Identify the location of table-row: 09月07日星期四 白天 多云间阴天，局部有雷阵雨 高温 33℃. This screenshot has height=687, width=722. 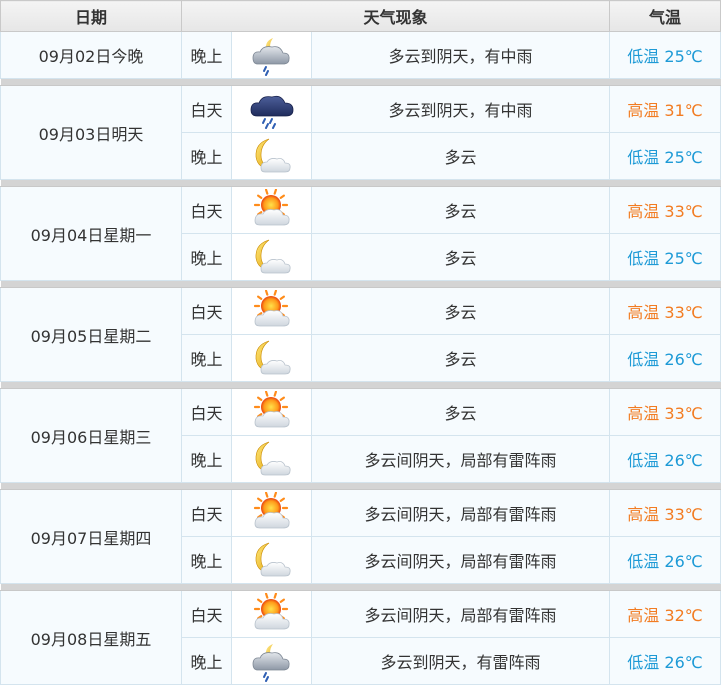
(360, 536).